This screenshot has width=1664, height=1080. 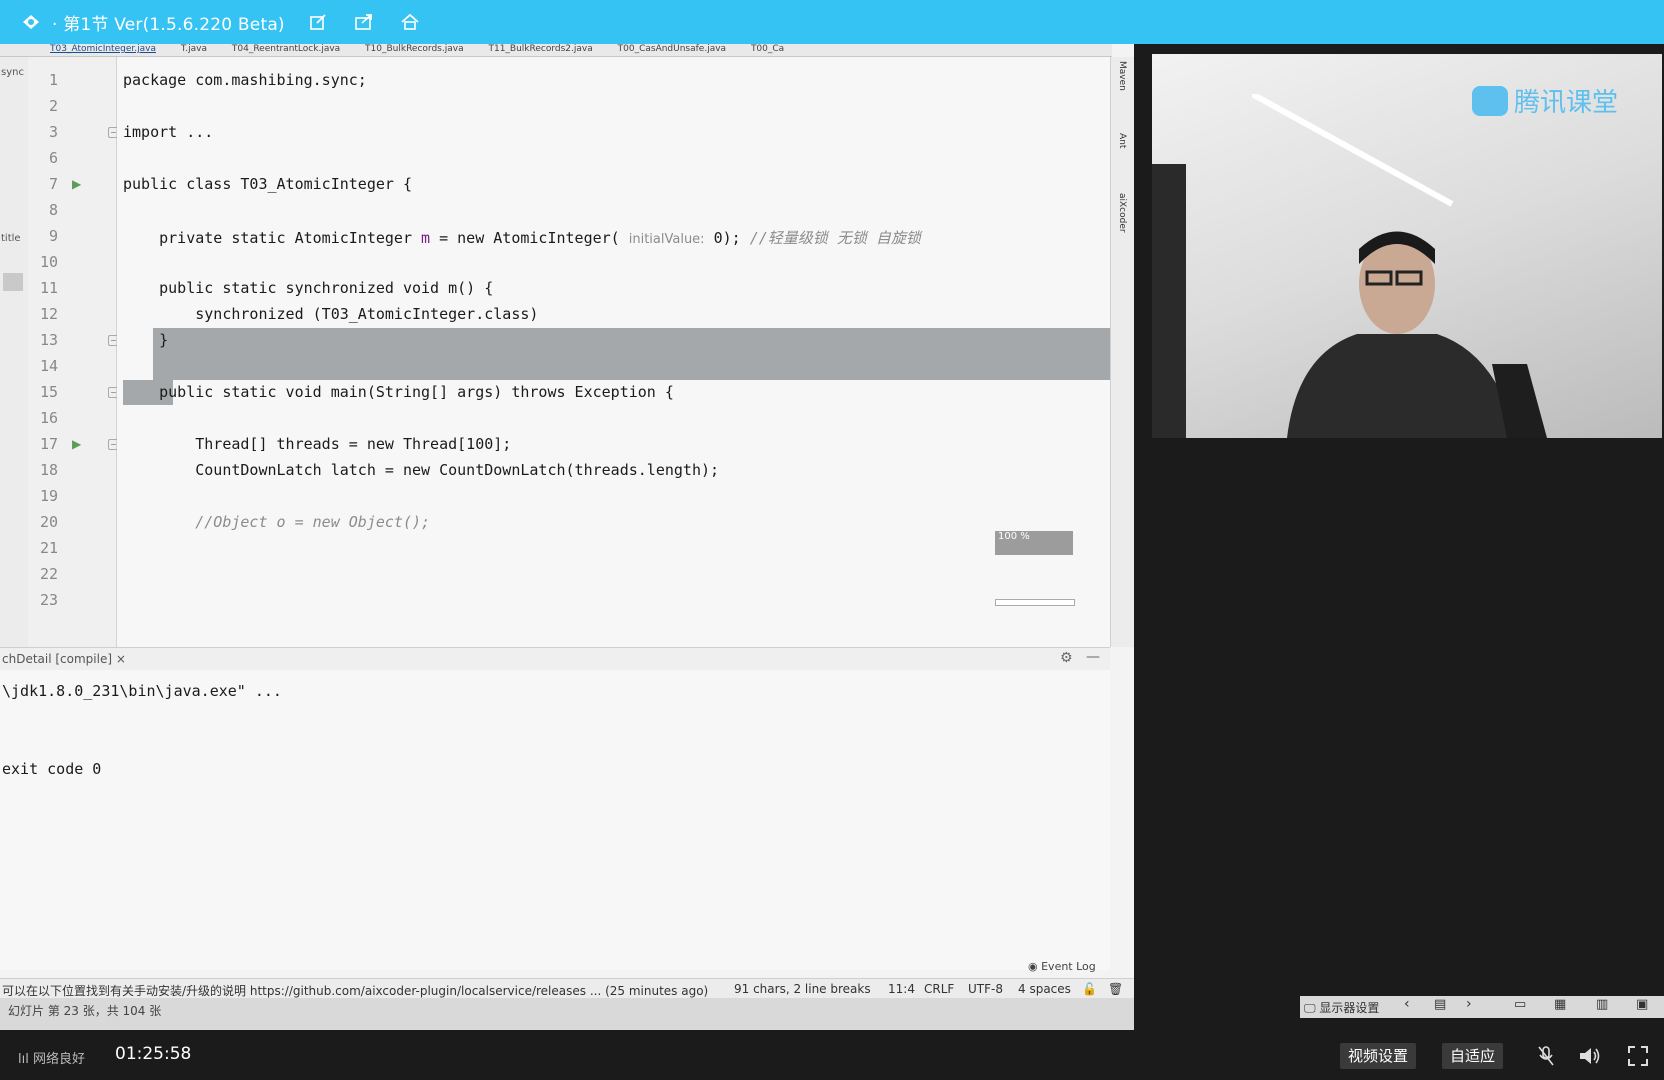 What do you see at coordinates (901, 989) in the screenshot?
I see `caret-position: 11:4` at bounding box center [901, 989].